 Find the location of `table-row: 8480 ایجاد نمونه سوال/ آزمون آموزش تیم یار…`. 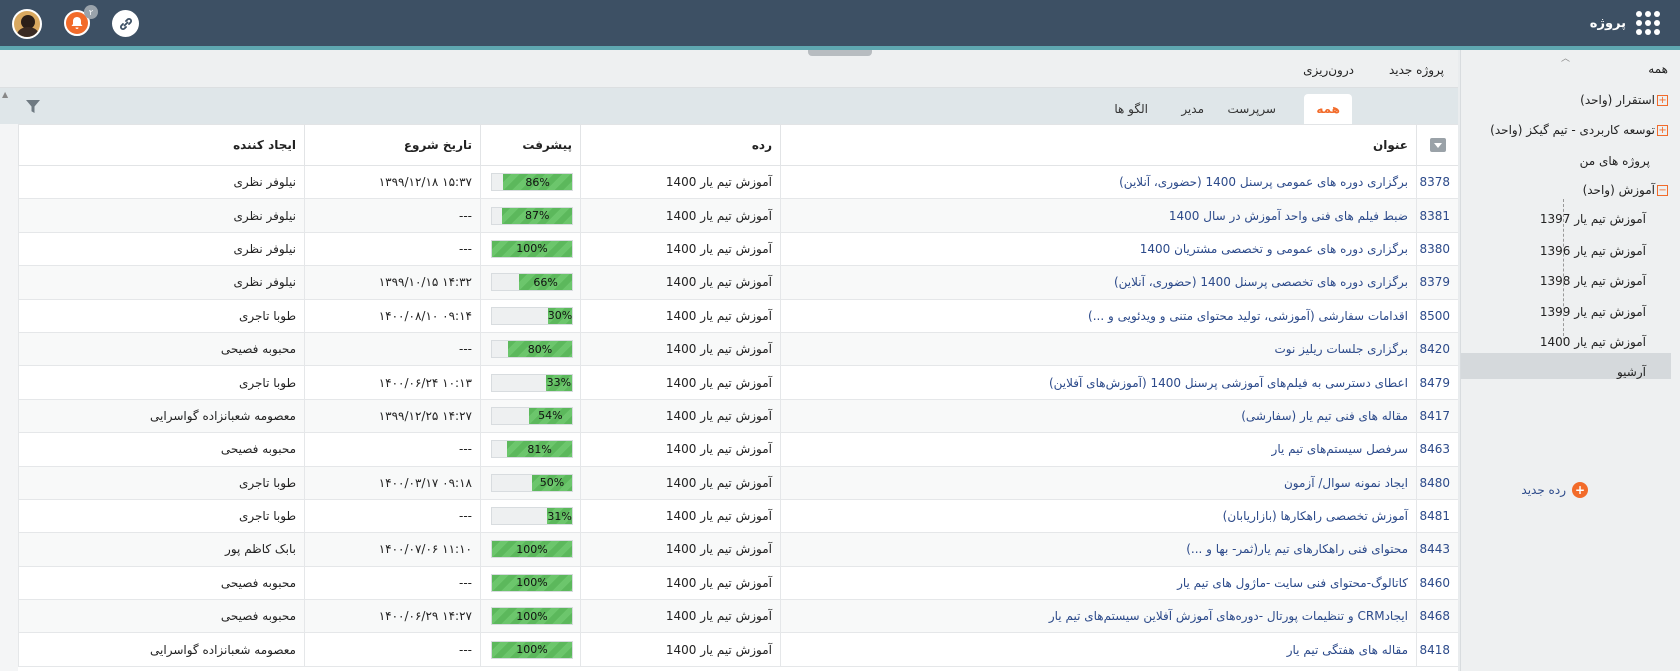

table-row: 8480 ایجاد نمونه سوال/ آزمون آموزش تیم یار… is located at coordinates (738, 482).